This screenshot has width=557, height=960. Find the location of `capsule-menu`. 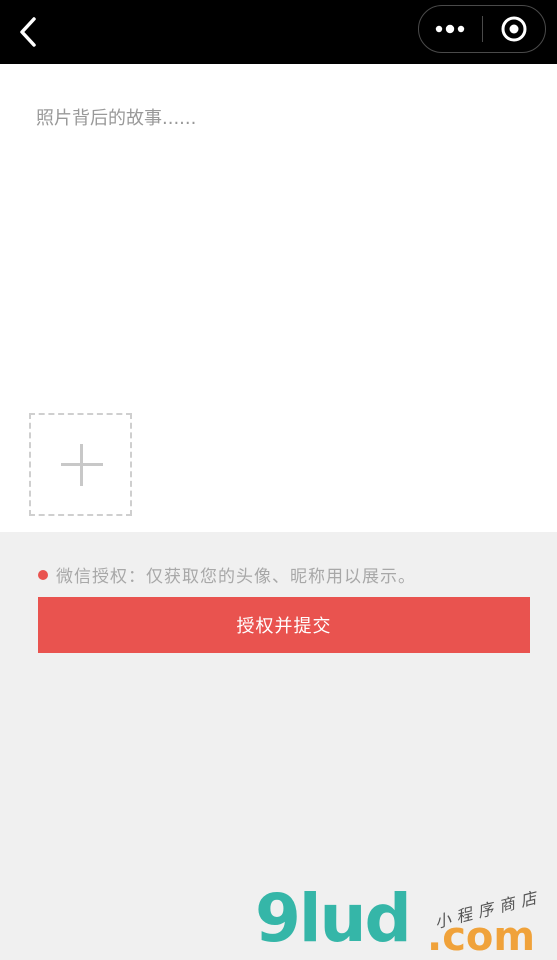

capsule-menu is located at coordinates (482, 29).